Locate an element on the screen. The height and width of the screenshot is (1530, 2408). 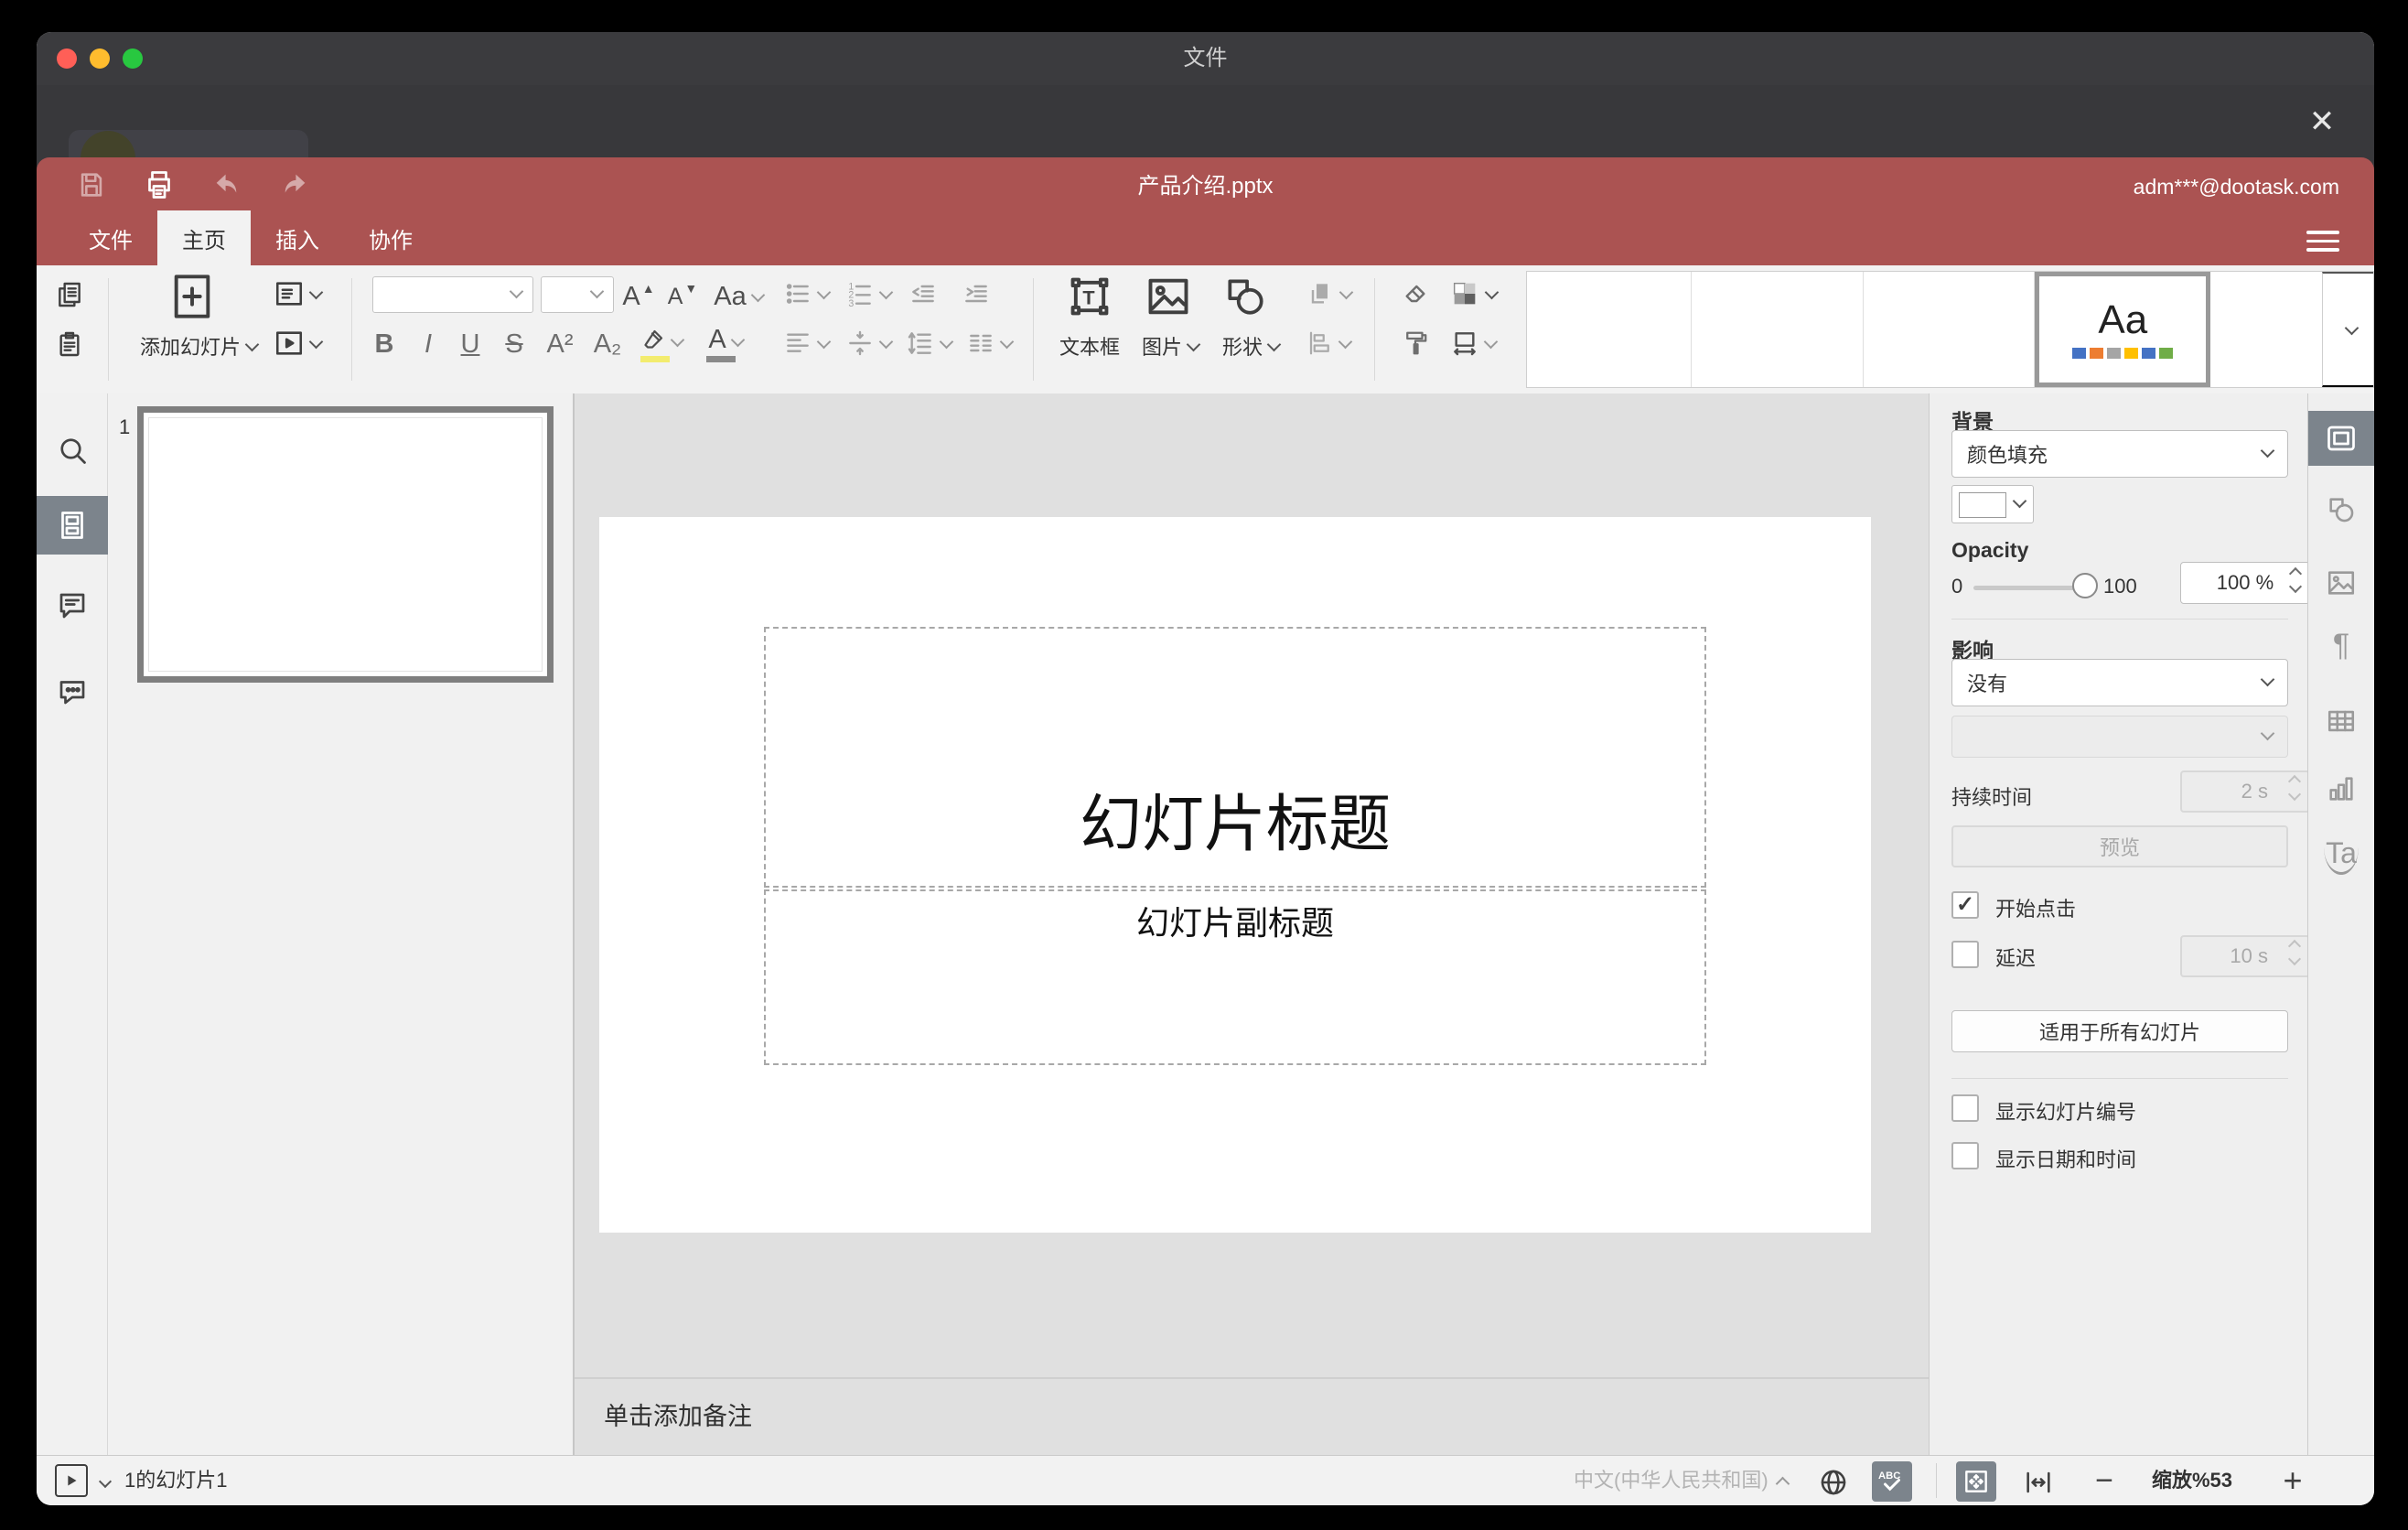
highlight-color-button is located at coordinates (660, 344).